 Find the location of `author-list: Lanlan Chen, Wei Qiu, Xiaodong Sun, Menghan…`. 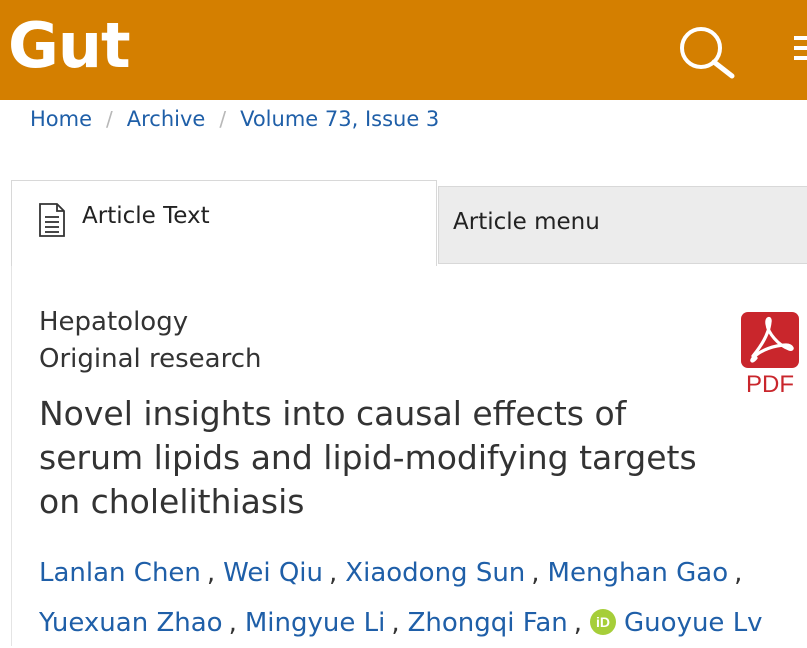

author-list: Lanlan Chen, Wei Qiu, Xiaodong Sun, Menghan… is located at coordinates (419, 598).